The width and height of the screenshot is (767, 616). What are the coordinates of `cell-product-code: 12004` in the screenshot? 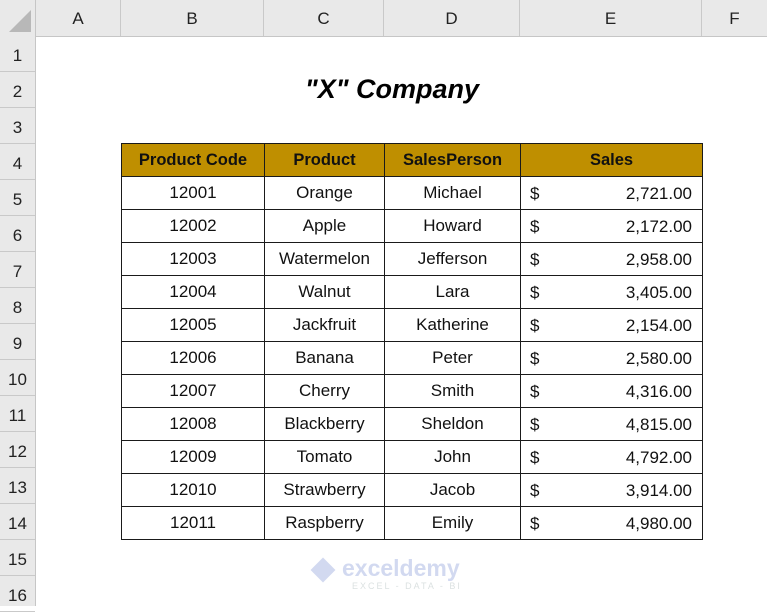 It's located at (193, 292).